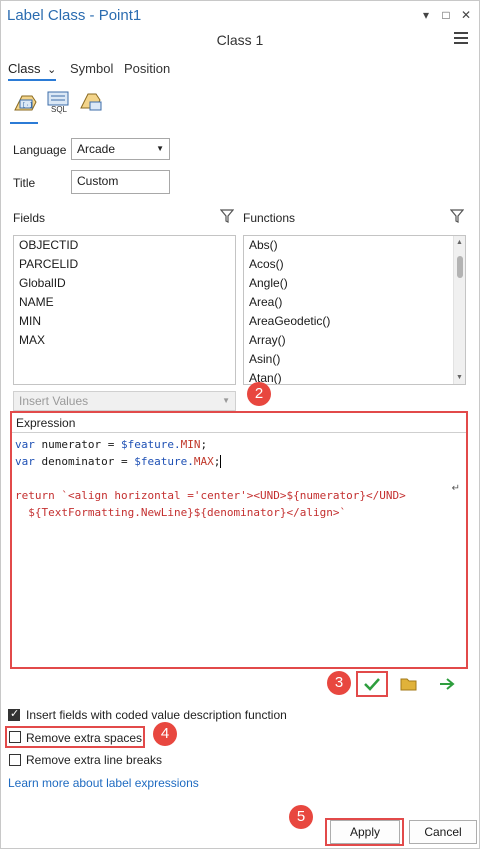  I want to click on title-bar-controls: ▾ □ ✕, so click(446, 15).